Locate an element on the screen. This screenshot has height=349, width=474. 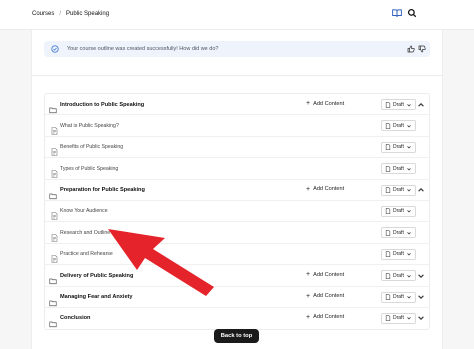
lesson-row: Know Your Audience Draft is located at coordinates (237, 212).